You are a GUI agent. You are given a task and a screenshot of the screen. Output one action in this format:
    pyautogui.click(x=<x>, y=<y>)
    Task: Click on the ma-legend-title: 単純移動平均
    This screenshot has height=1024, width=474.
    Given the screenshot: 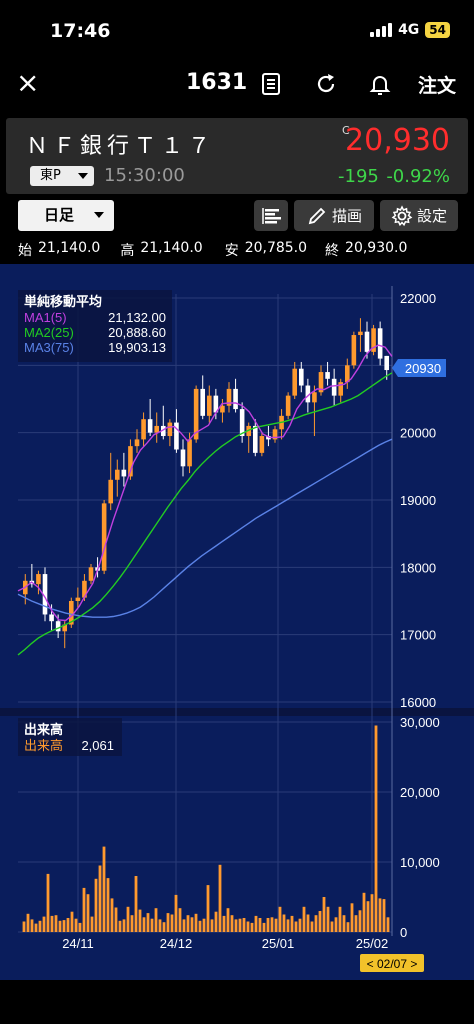 What is the action you would take?
    pyautogui.click(x=63, y=302)
    